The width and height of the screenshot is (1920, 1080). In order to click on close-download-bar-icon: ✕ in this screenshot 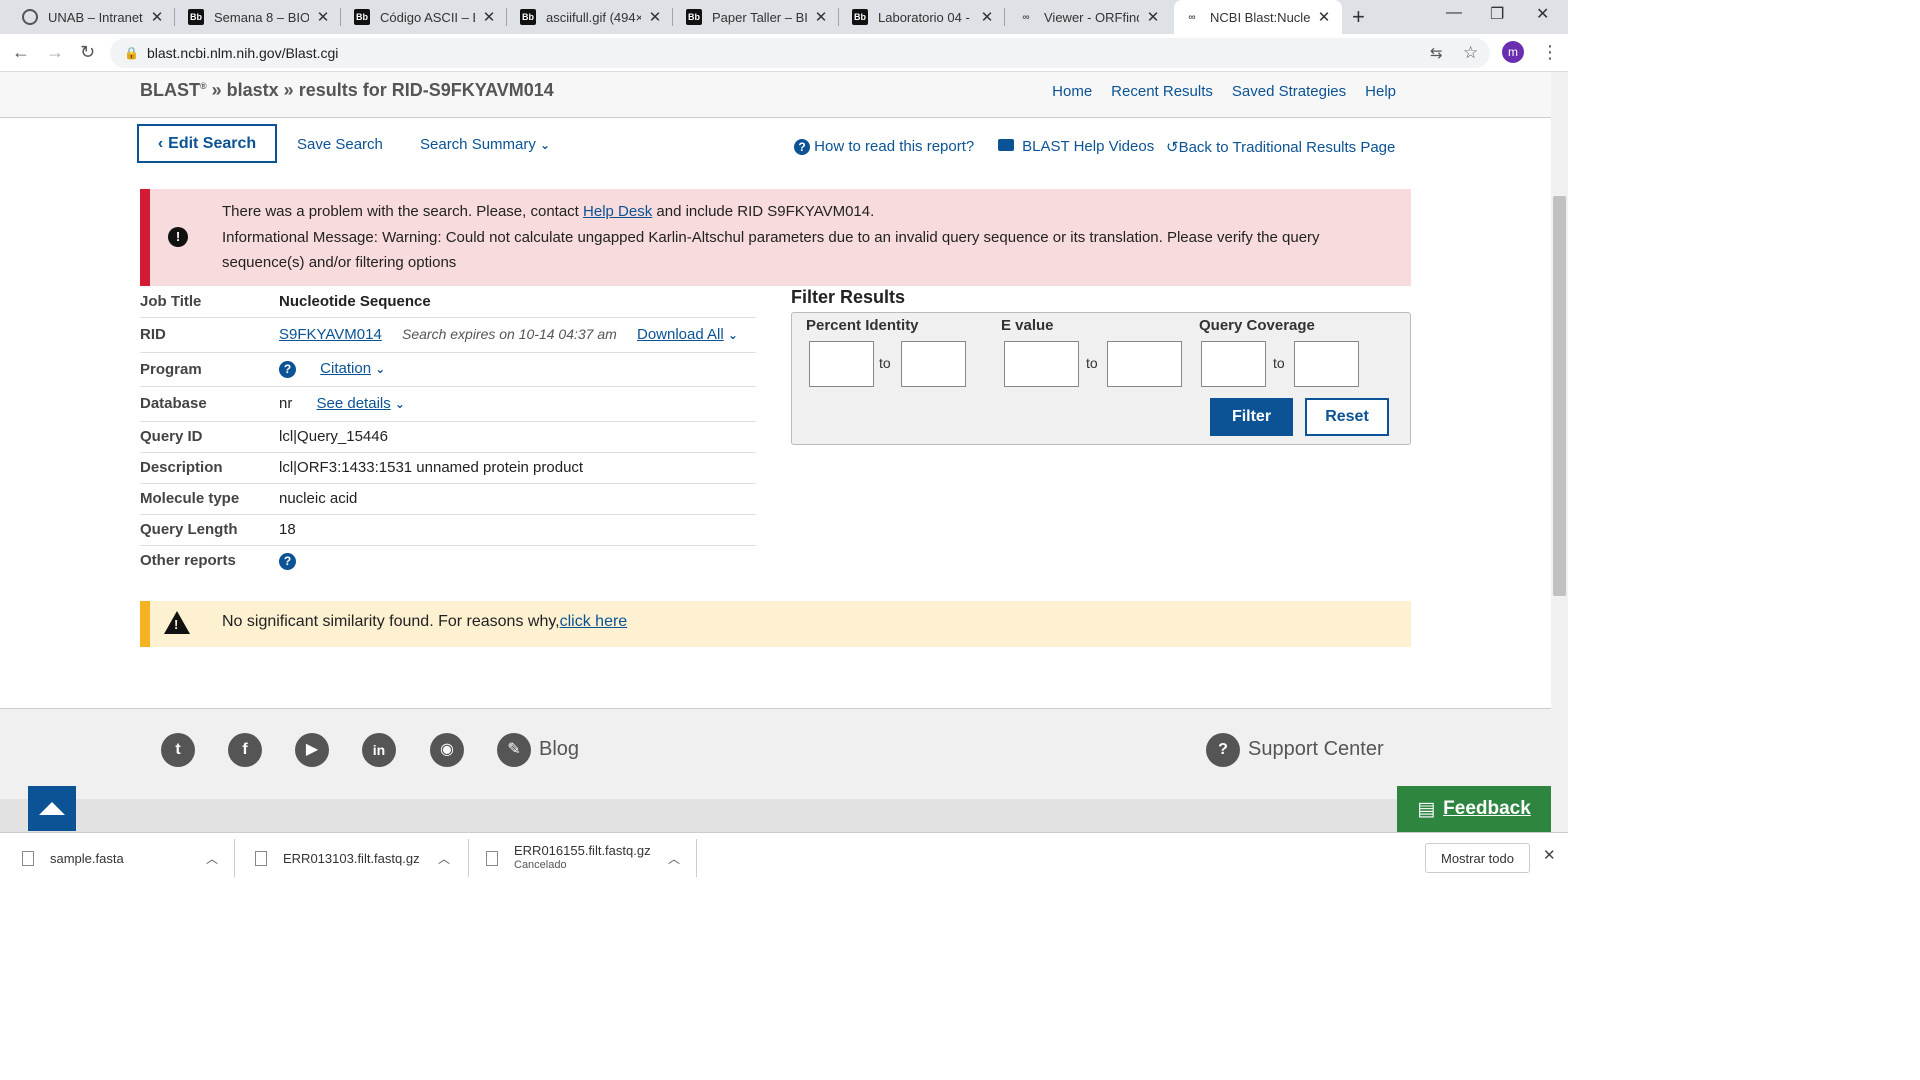, I will do `click(1549, 855)`.